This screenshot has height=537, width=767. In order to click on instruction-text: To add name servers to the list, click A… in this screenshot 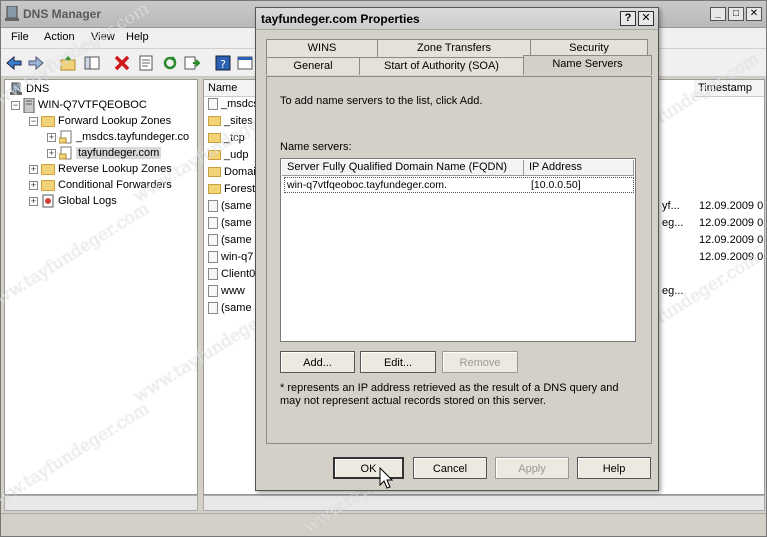, I will do `click(381, 101)`.